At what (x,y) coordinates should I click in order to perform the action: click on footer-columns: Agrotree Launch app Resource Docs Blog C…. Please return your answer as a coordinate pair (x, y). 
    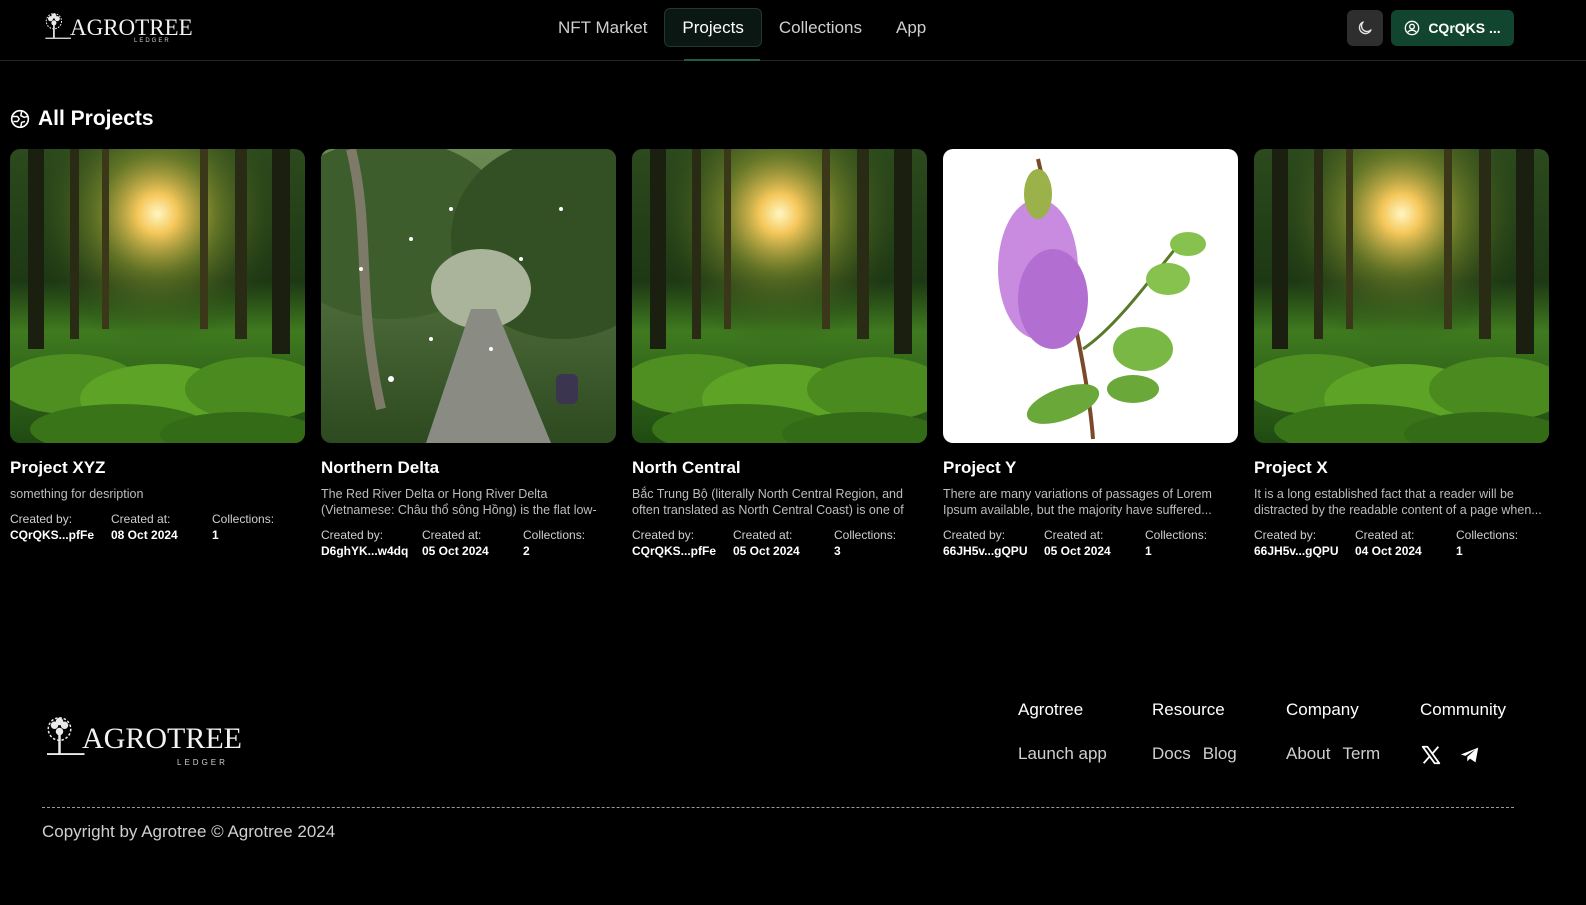
    Looking at the image, I should click on (1286, 733).